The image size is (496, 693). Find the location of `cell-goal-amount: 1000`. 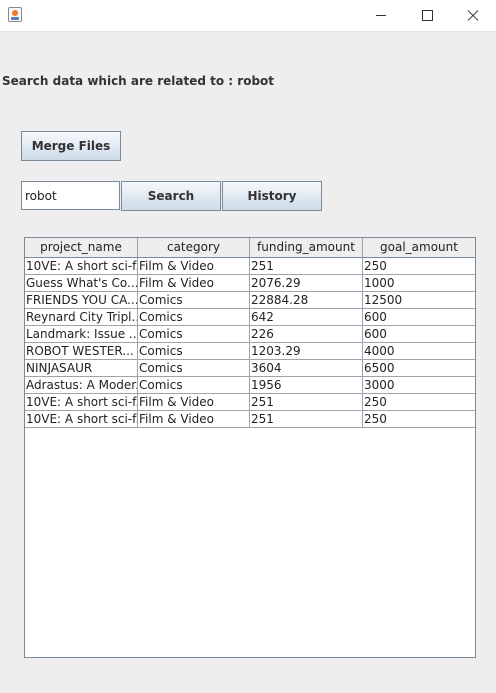

cell-goal-amount: 1000 is located at coordinates (419, 283).